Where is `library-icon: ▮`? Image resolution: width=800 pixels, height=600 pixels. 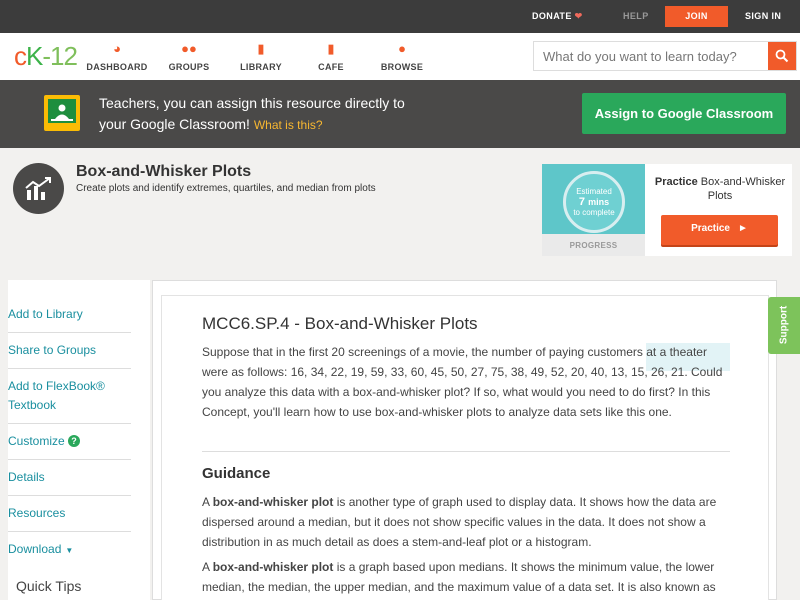 library-icon: ▮ is located at coordinates (261, 48).